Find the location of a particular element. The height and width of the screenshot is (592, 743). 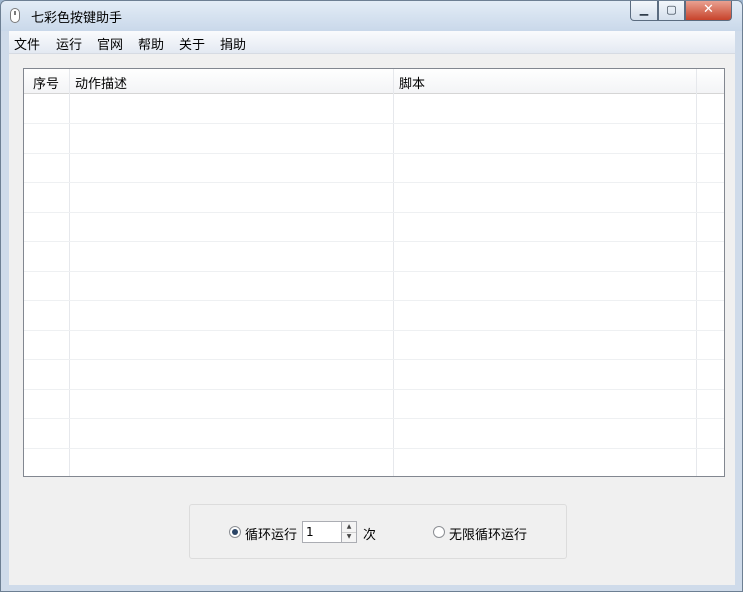

loop-count-spinner: ▲ ▼ is located at coordinates (349, 532).